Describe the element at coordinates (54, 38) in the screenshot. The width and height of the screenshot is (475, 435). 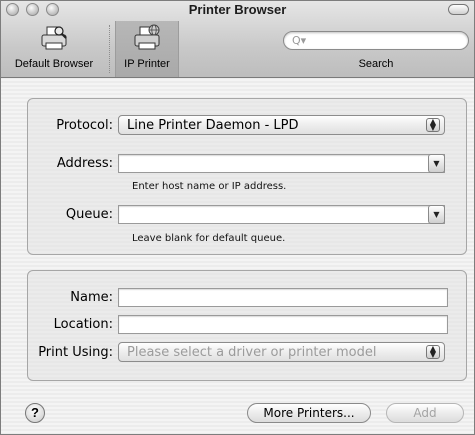
I see `default-browser-printer-icon` at that location.